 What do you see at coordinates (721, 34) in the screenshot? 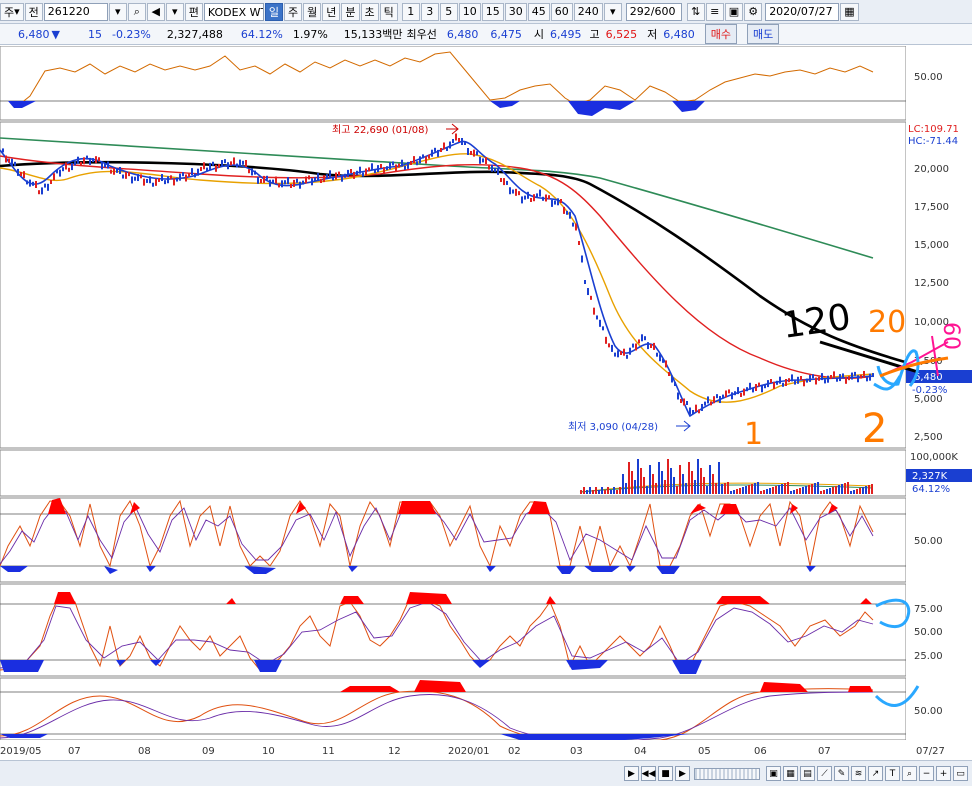
I see `buy-button: 매수` at bounding box center [721, 34].